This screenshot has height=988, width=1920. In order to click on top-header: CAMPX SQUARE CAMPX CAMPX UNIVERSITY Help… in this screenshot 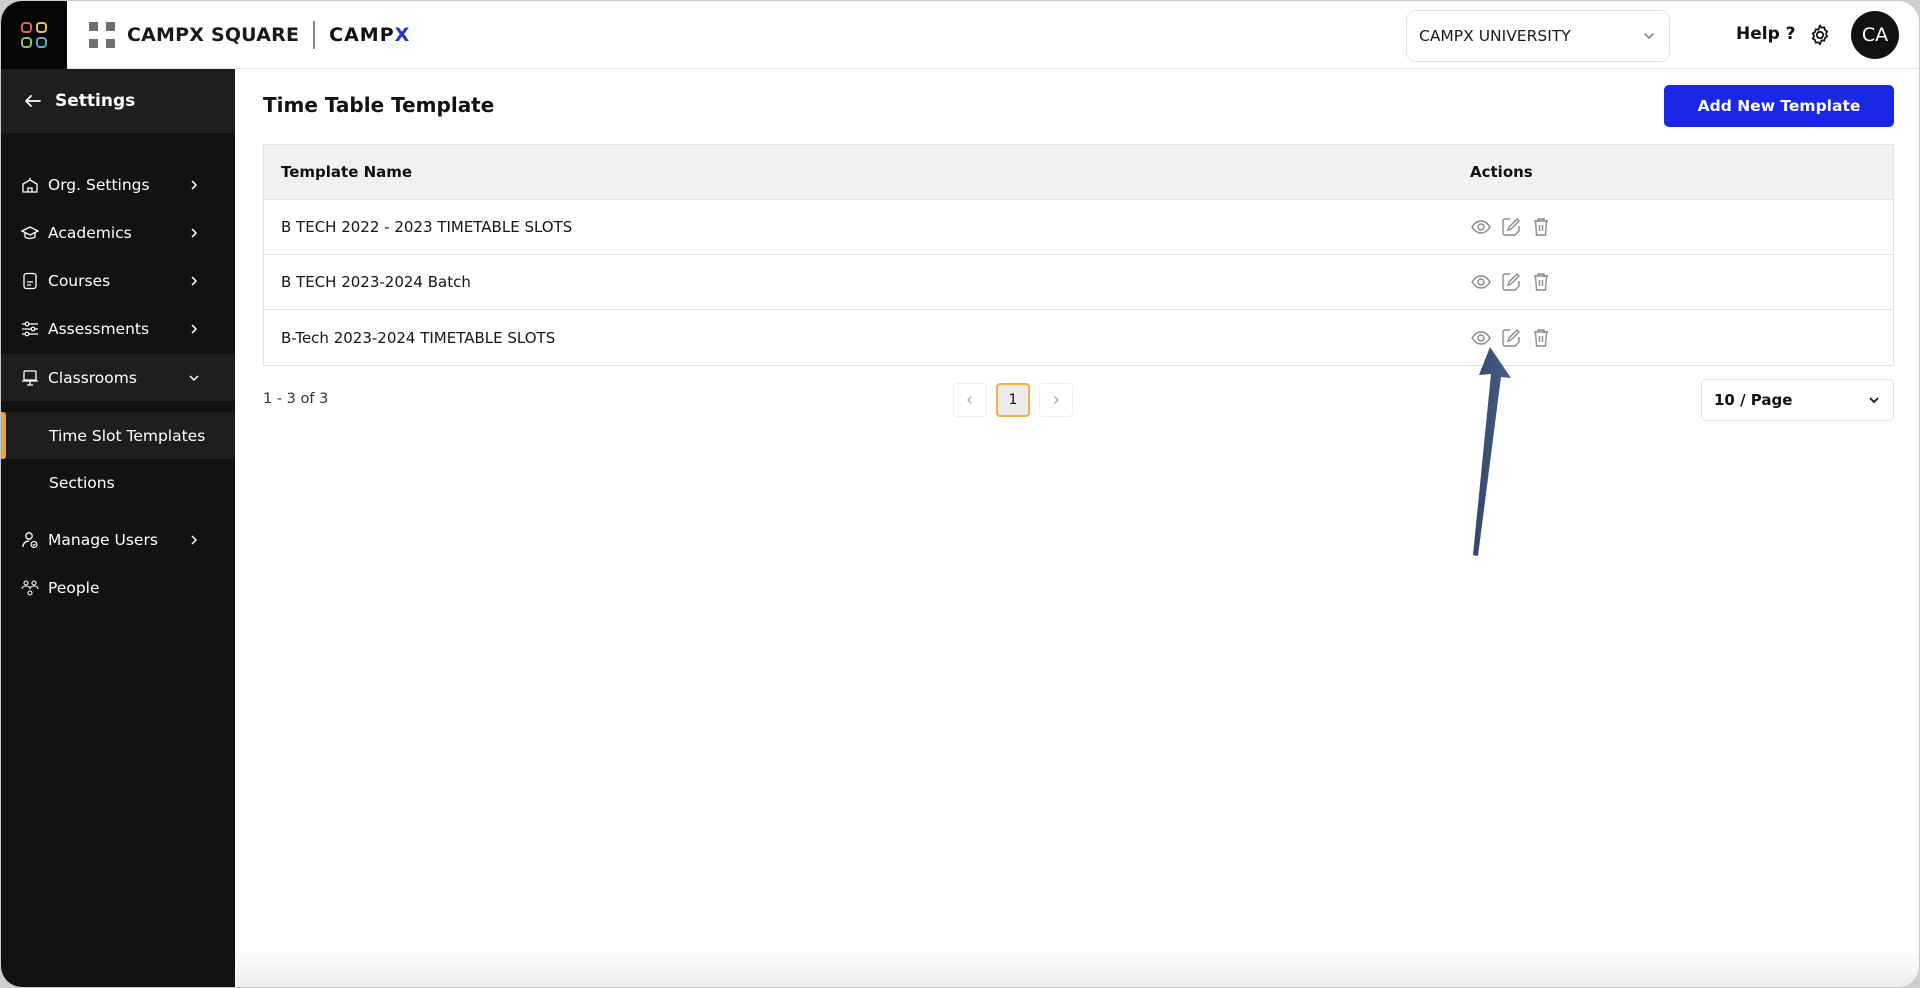, I will do `click(960, 35)`.